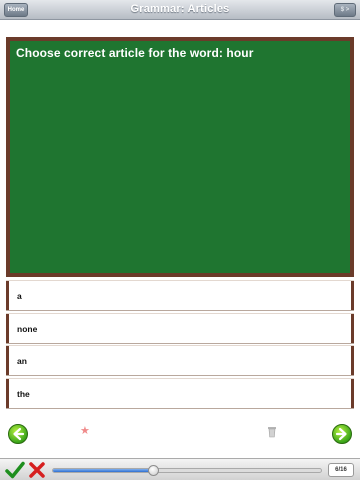 Image resolution: width=360 pixels, height=480 pixels. What do you see at coordinates (104, 470) in the screenshot?
I see `progress-fill` at bounding box center [104, 470].